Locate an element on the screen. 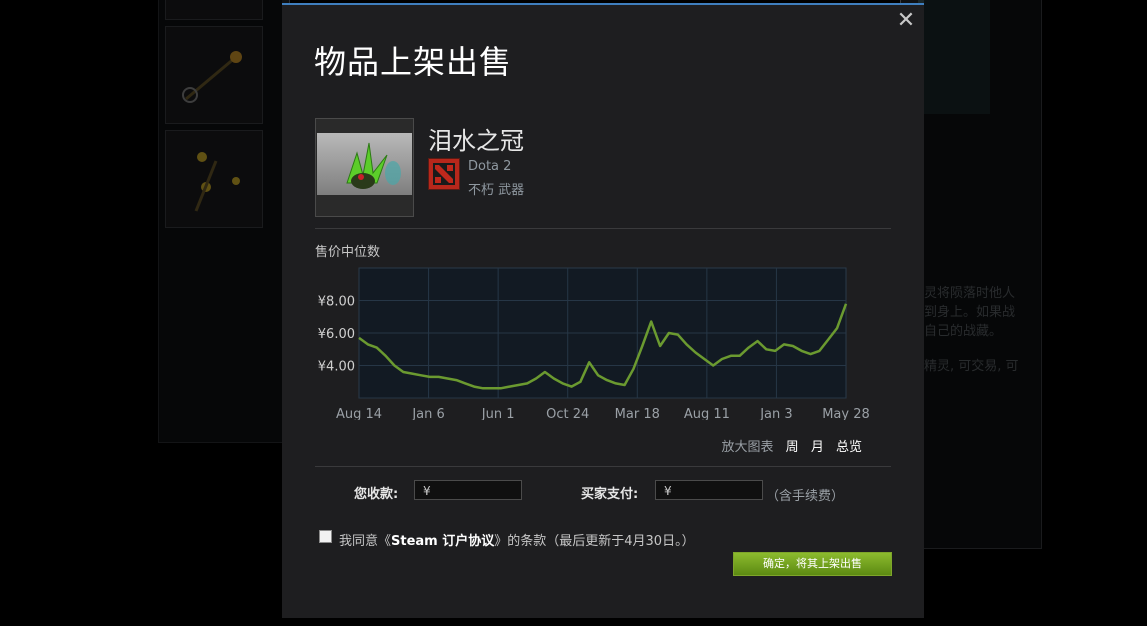 The height and width of the screenshot is (626, 1147). confirm-sell-button: 确定，将其上架出售 is located at coordinates (812, 564).